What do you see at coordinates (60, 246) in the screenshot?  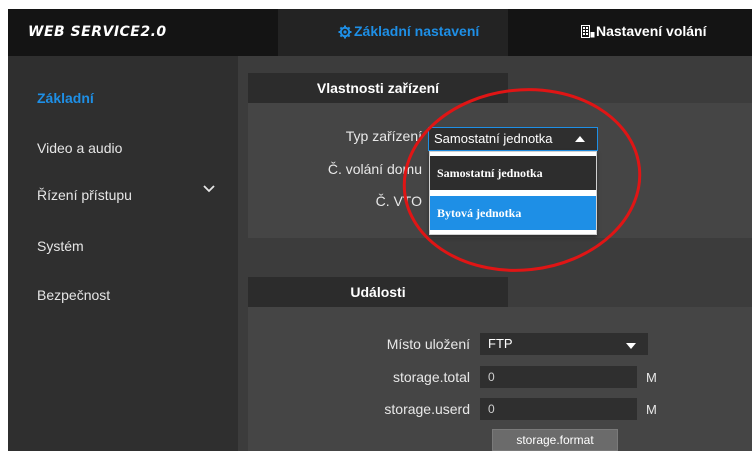 I see `sidebar-item-system: Systém` at bounding box center [60, 246].